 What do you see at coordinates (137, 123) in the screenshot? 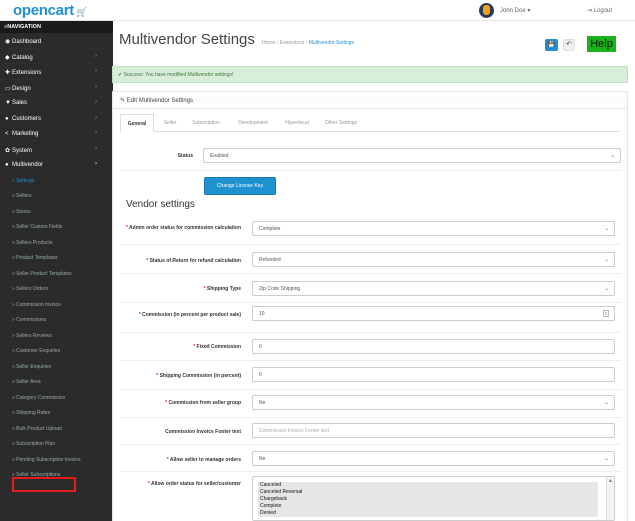
I see `tab-general: General` at bounding box center [137, 123].